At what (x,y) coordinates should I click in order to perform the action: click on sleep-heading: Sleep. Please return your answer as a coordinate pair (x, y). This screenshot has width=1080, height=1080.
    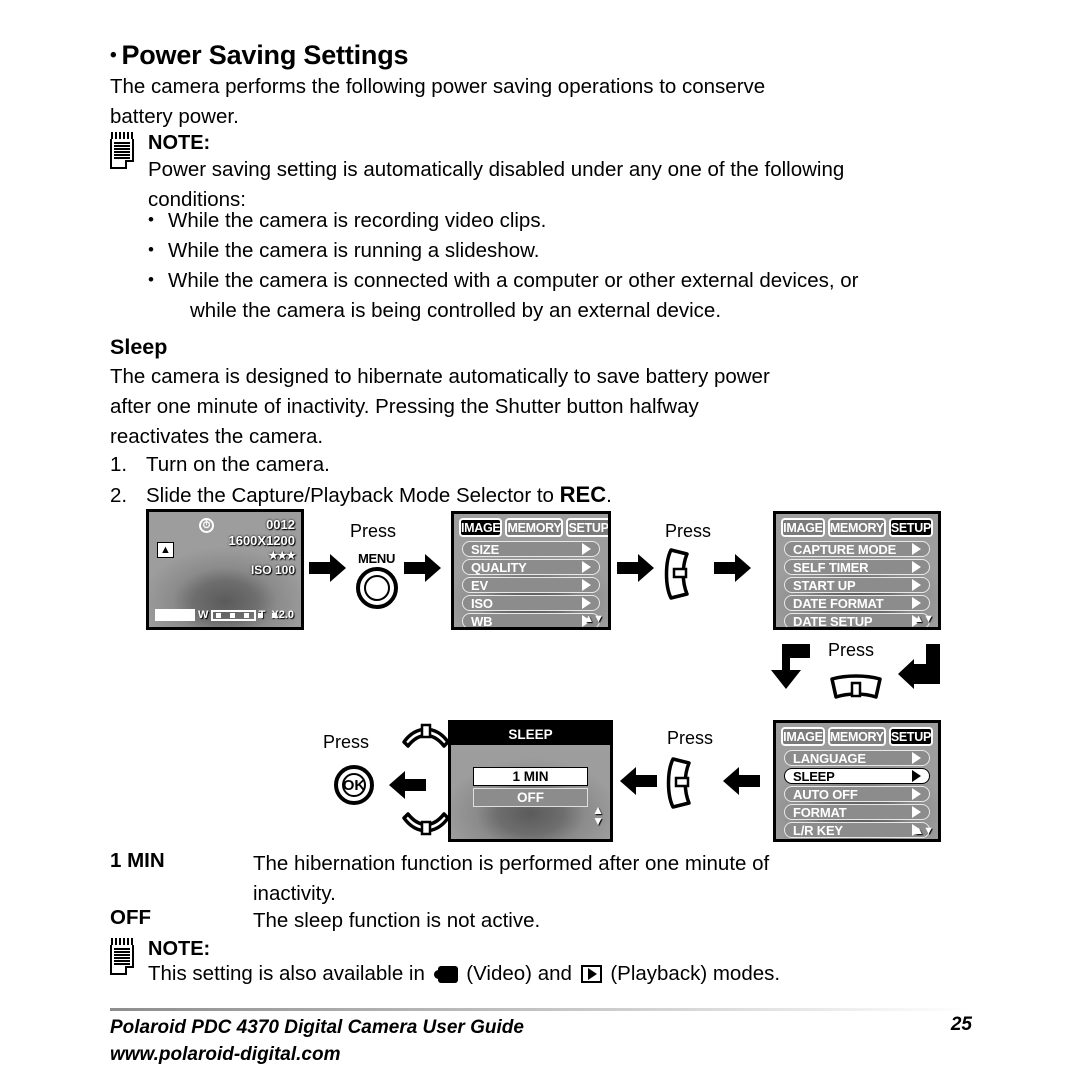
    Looking at the image, I should click on (139, 347).